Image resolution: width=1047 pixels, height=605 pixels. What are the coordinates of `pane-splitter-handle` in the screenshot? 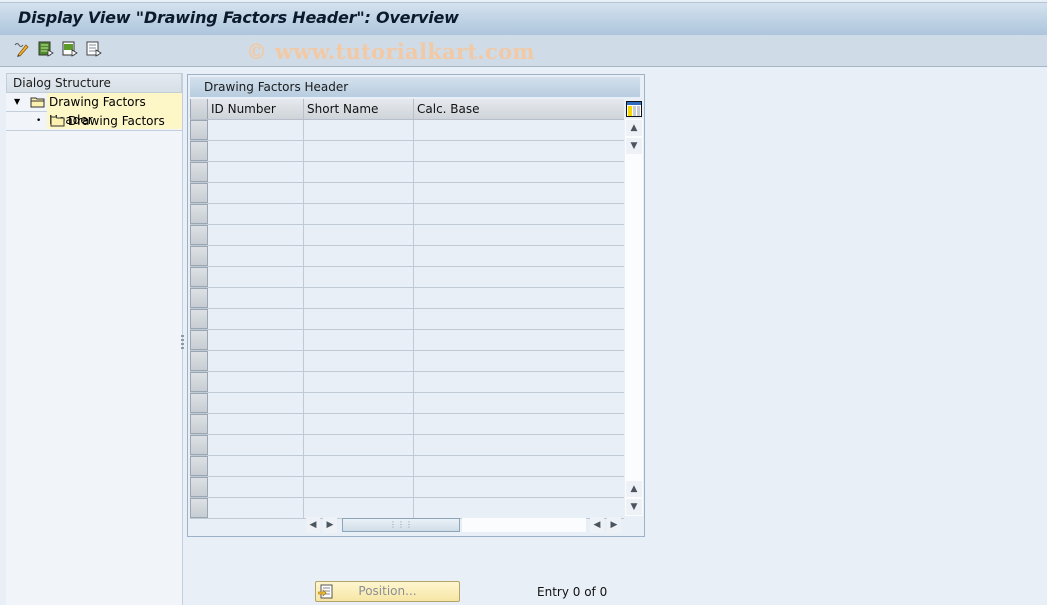 It's located at (182, 344).